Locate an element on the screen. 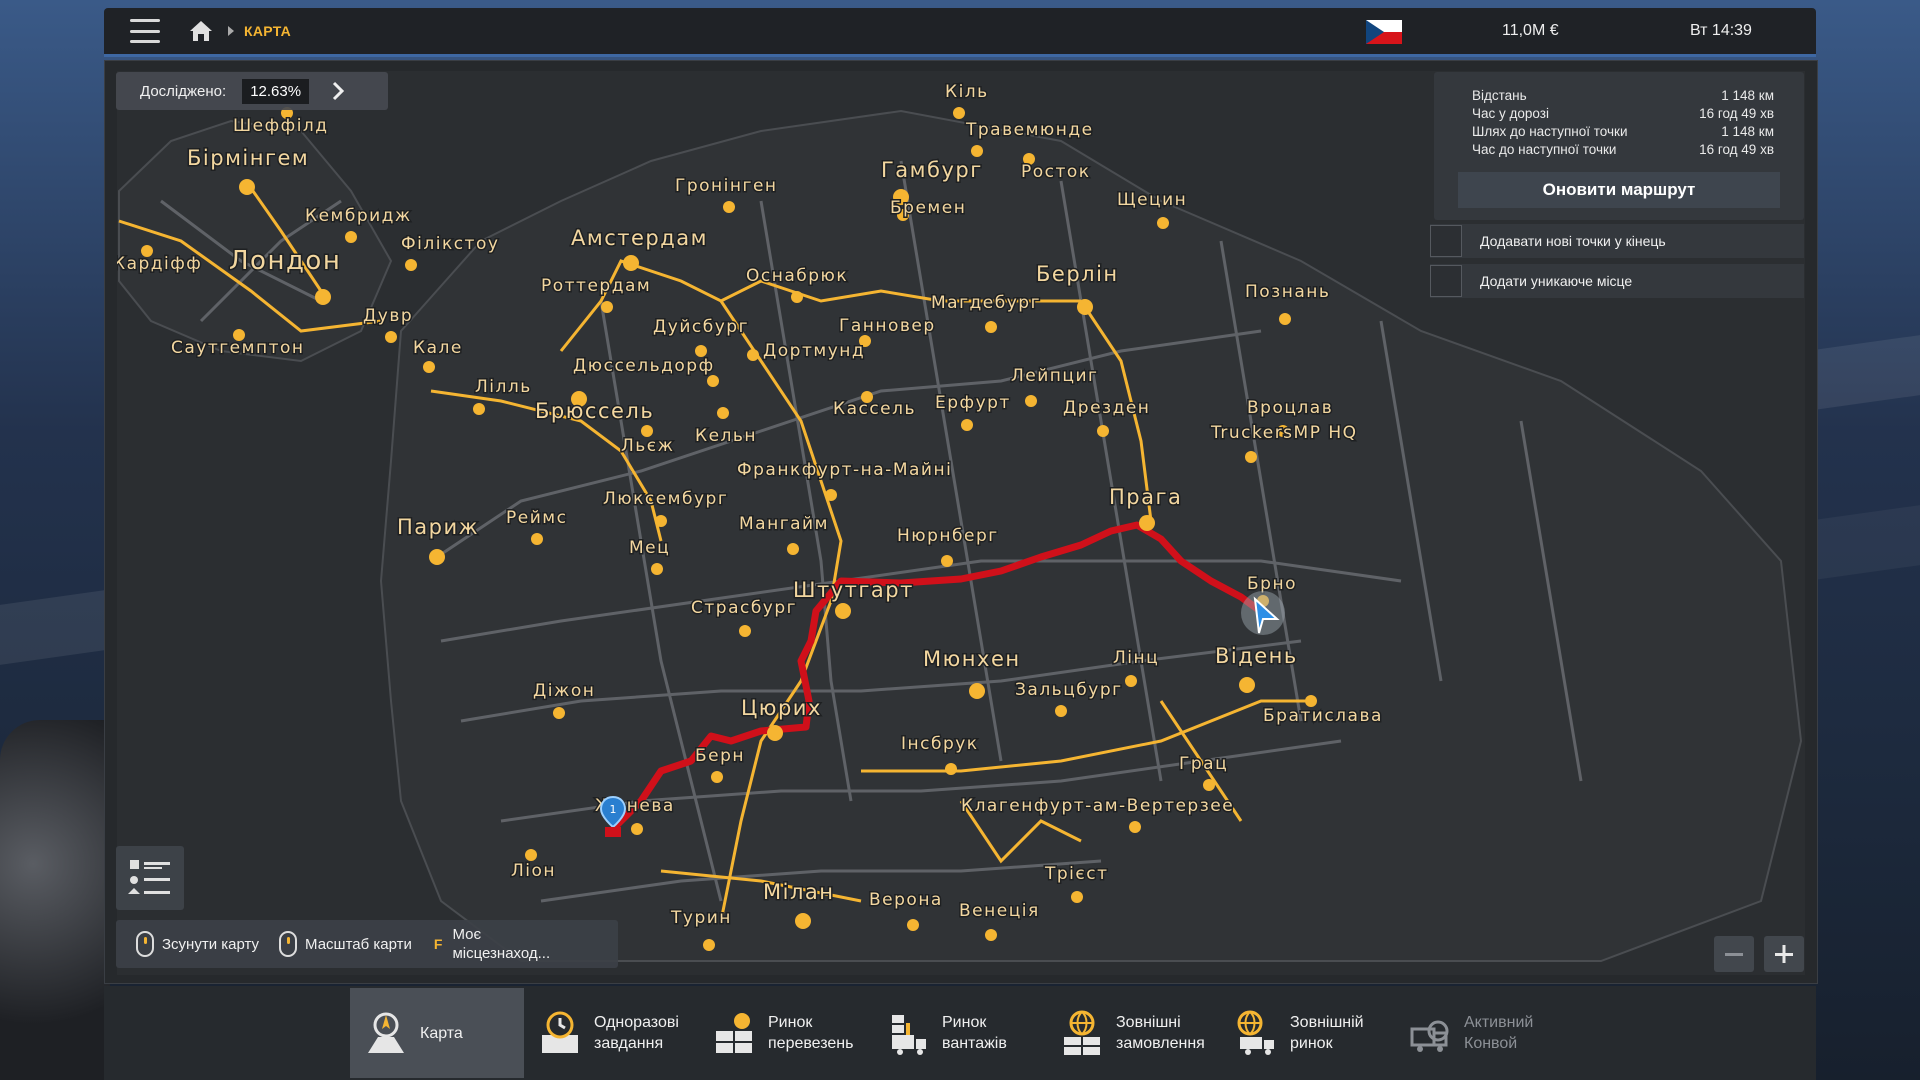 The image size is (1920, 1080). breadcrumb: КАРТА is located at coordinates (267, 31).